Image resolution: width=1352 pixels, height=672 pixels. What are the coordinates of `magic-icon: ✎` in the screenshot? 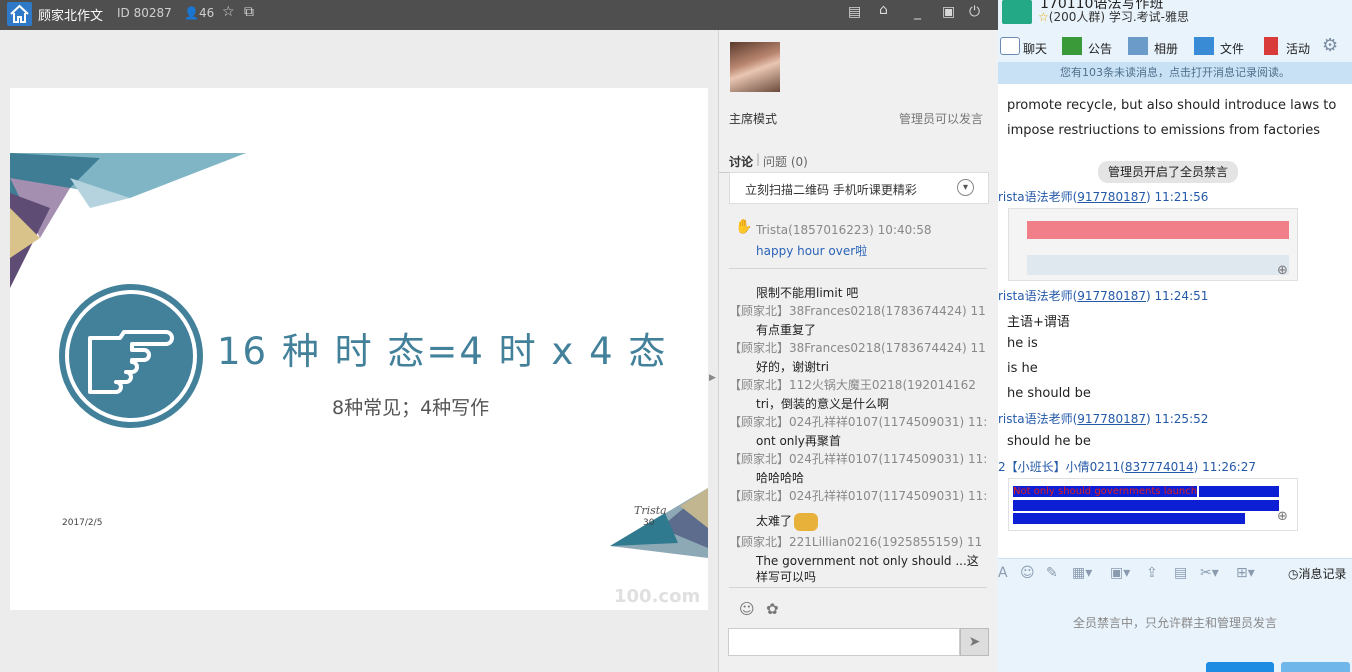 It's located at (1052, 573).